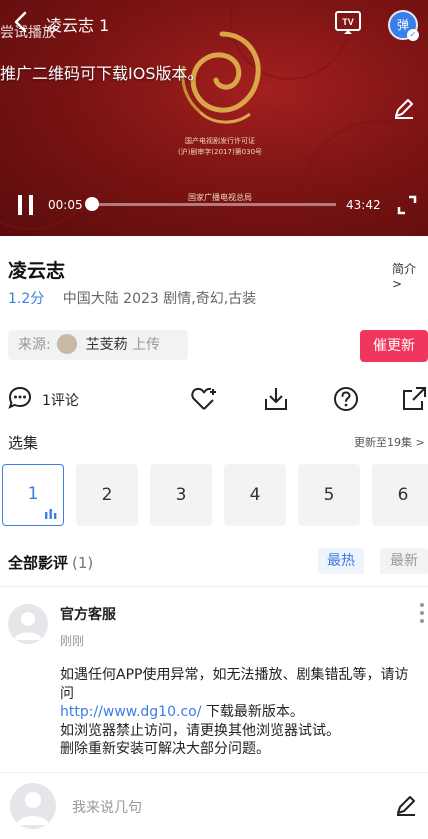 This screenshot has height=839, width=428. What do you see at coordinates (107, 807) in the screenshot?
I see `comment-input: 我来说几句` at bounding box center [107, 807].